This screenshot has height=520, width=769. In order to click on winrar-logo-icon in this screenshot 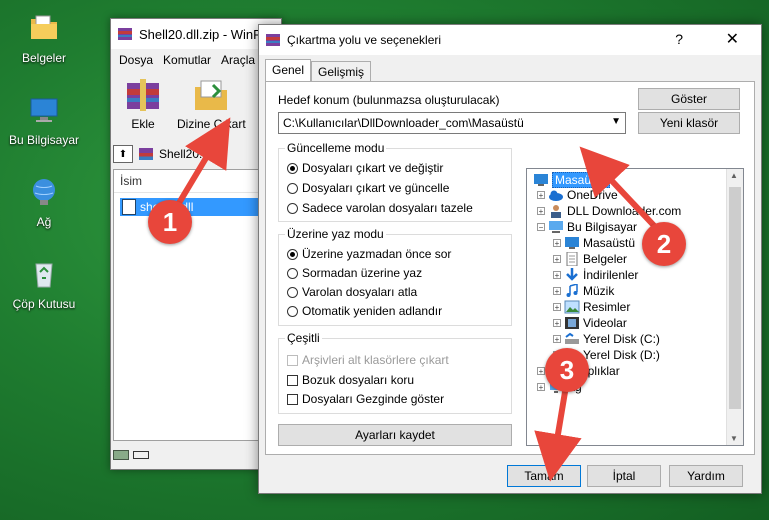, I will do `click(273, 40)`.